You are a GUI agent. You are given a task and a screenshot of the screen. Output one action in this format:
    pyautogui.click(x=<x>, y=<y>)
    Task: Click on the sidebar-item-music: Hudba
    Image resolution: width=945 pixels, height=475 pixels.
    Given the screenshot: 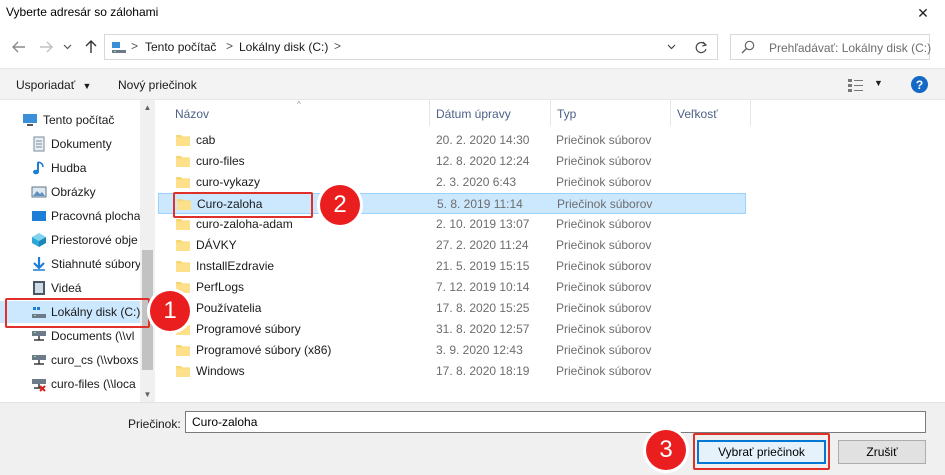 What is the action you would take?
    pyautogui.click(x=70, y=168)
    